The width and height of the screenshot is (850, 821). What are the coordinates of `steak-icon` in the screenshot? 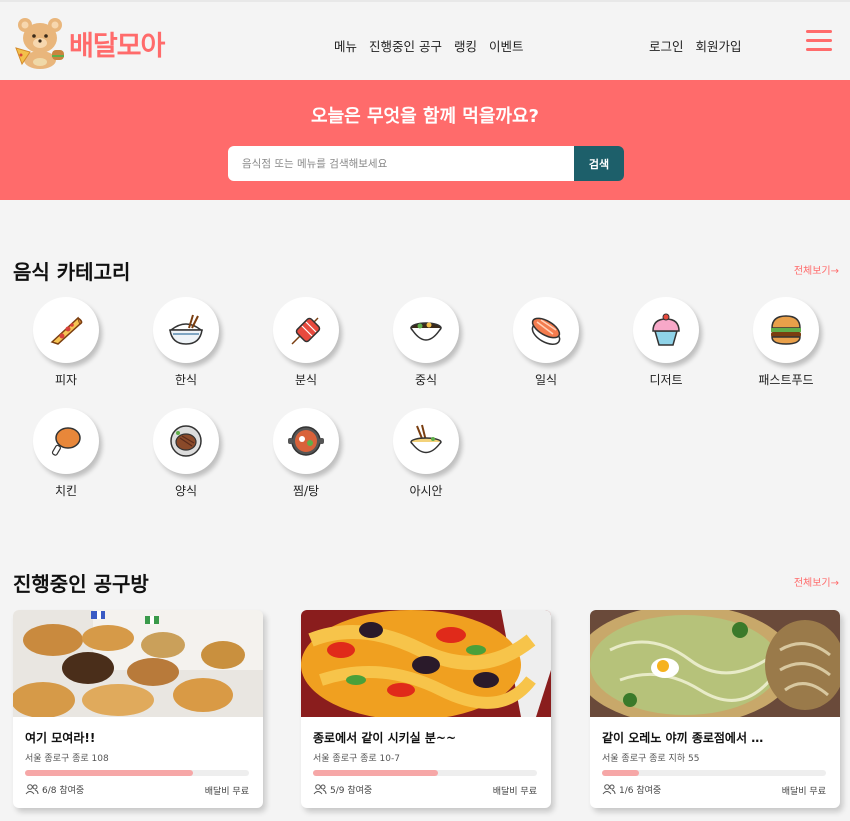 It's located at (186, 441).